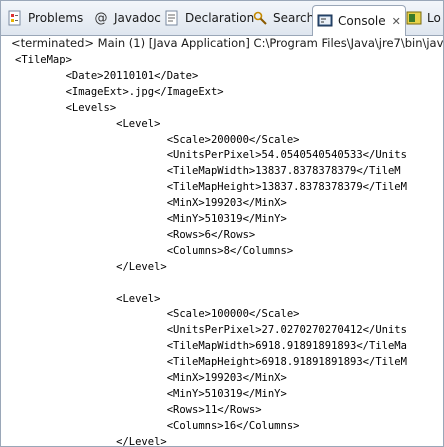 The height and width of the screenshot is (447, 444). Describe the element at coordinates (208, 171) in the screenshot. I see `console-line: <TileMapWidth>13837.8378378379</TileM` at that location.